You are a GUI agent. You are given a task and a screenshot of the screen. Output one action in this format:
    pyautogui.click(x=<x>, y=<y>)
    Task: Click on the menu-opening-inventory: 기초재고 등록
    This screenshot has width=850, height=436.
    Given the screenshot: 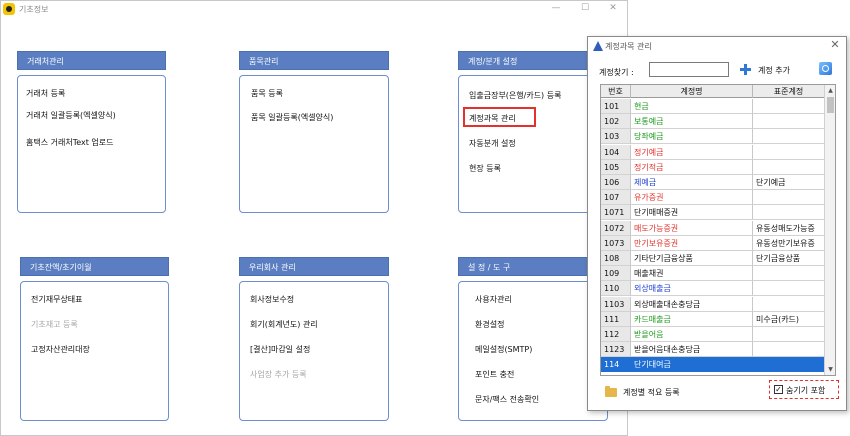 What is the action you would take?
    pyautogui.click(x=54, y=324)
    